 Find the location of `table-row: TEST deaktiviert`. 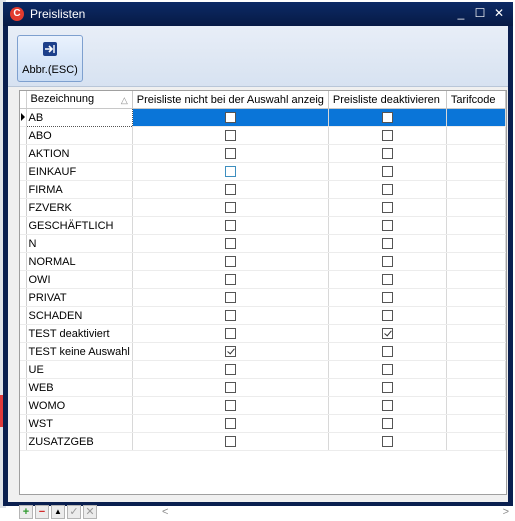

table-row: TEST deaktiviert is located at coordinates (263, 333).